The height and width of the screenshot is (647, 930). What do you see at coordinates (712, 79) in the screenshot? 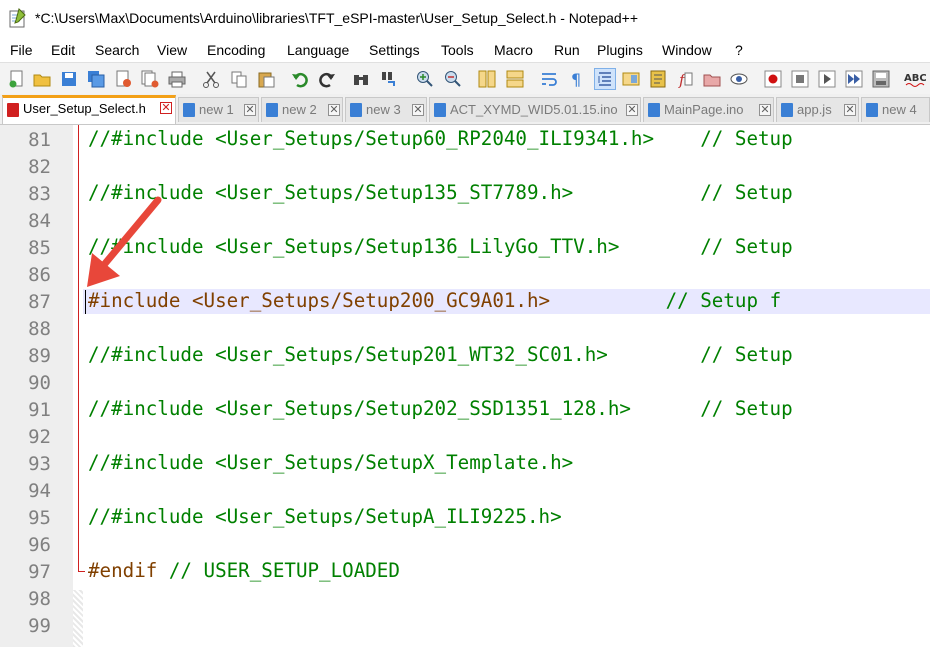
I see `folder-workspace-icon` at bounding box center [712, 79].